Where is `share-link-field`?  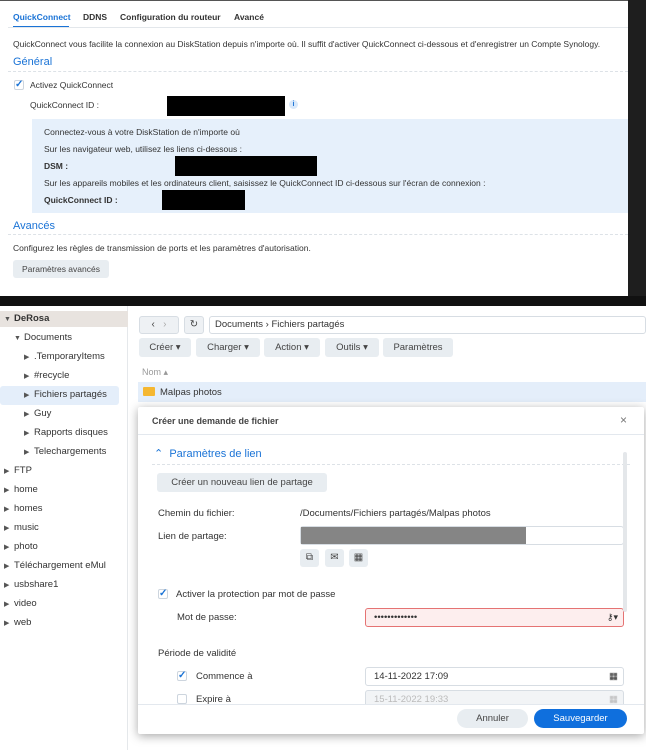 share-link-field is located at coordinates (462, 535).